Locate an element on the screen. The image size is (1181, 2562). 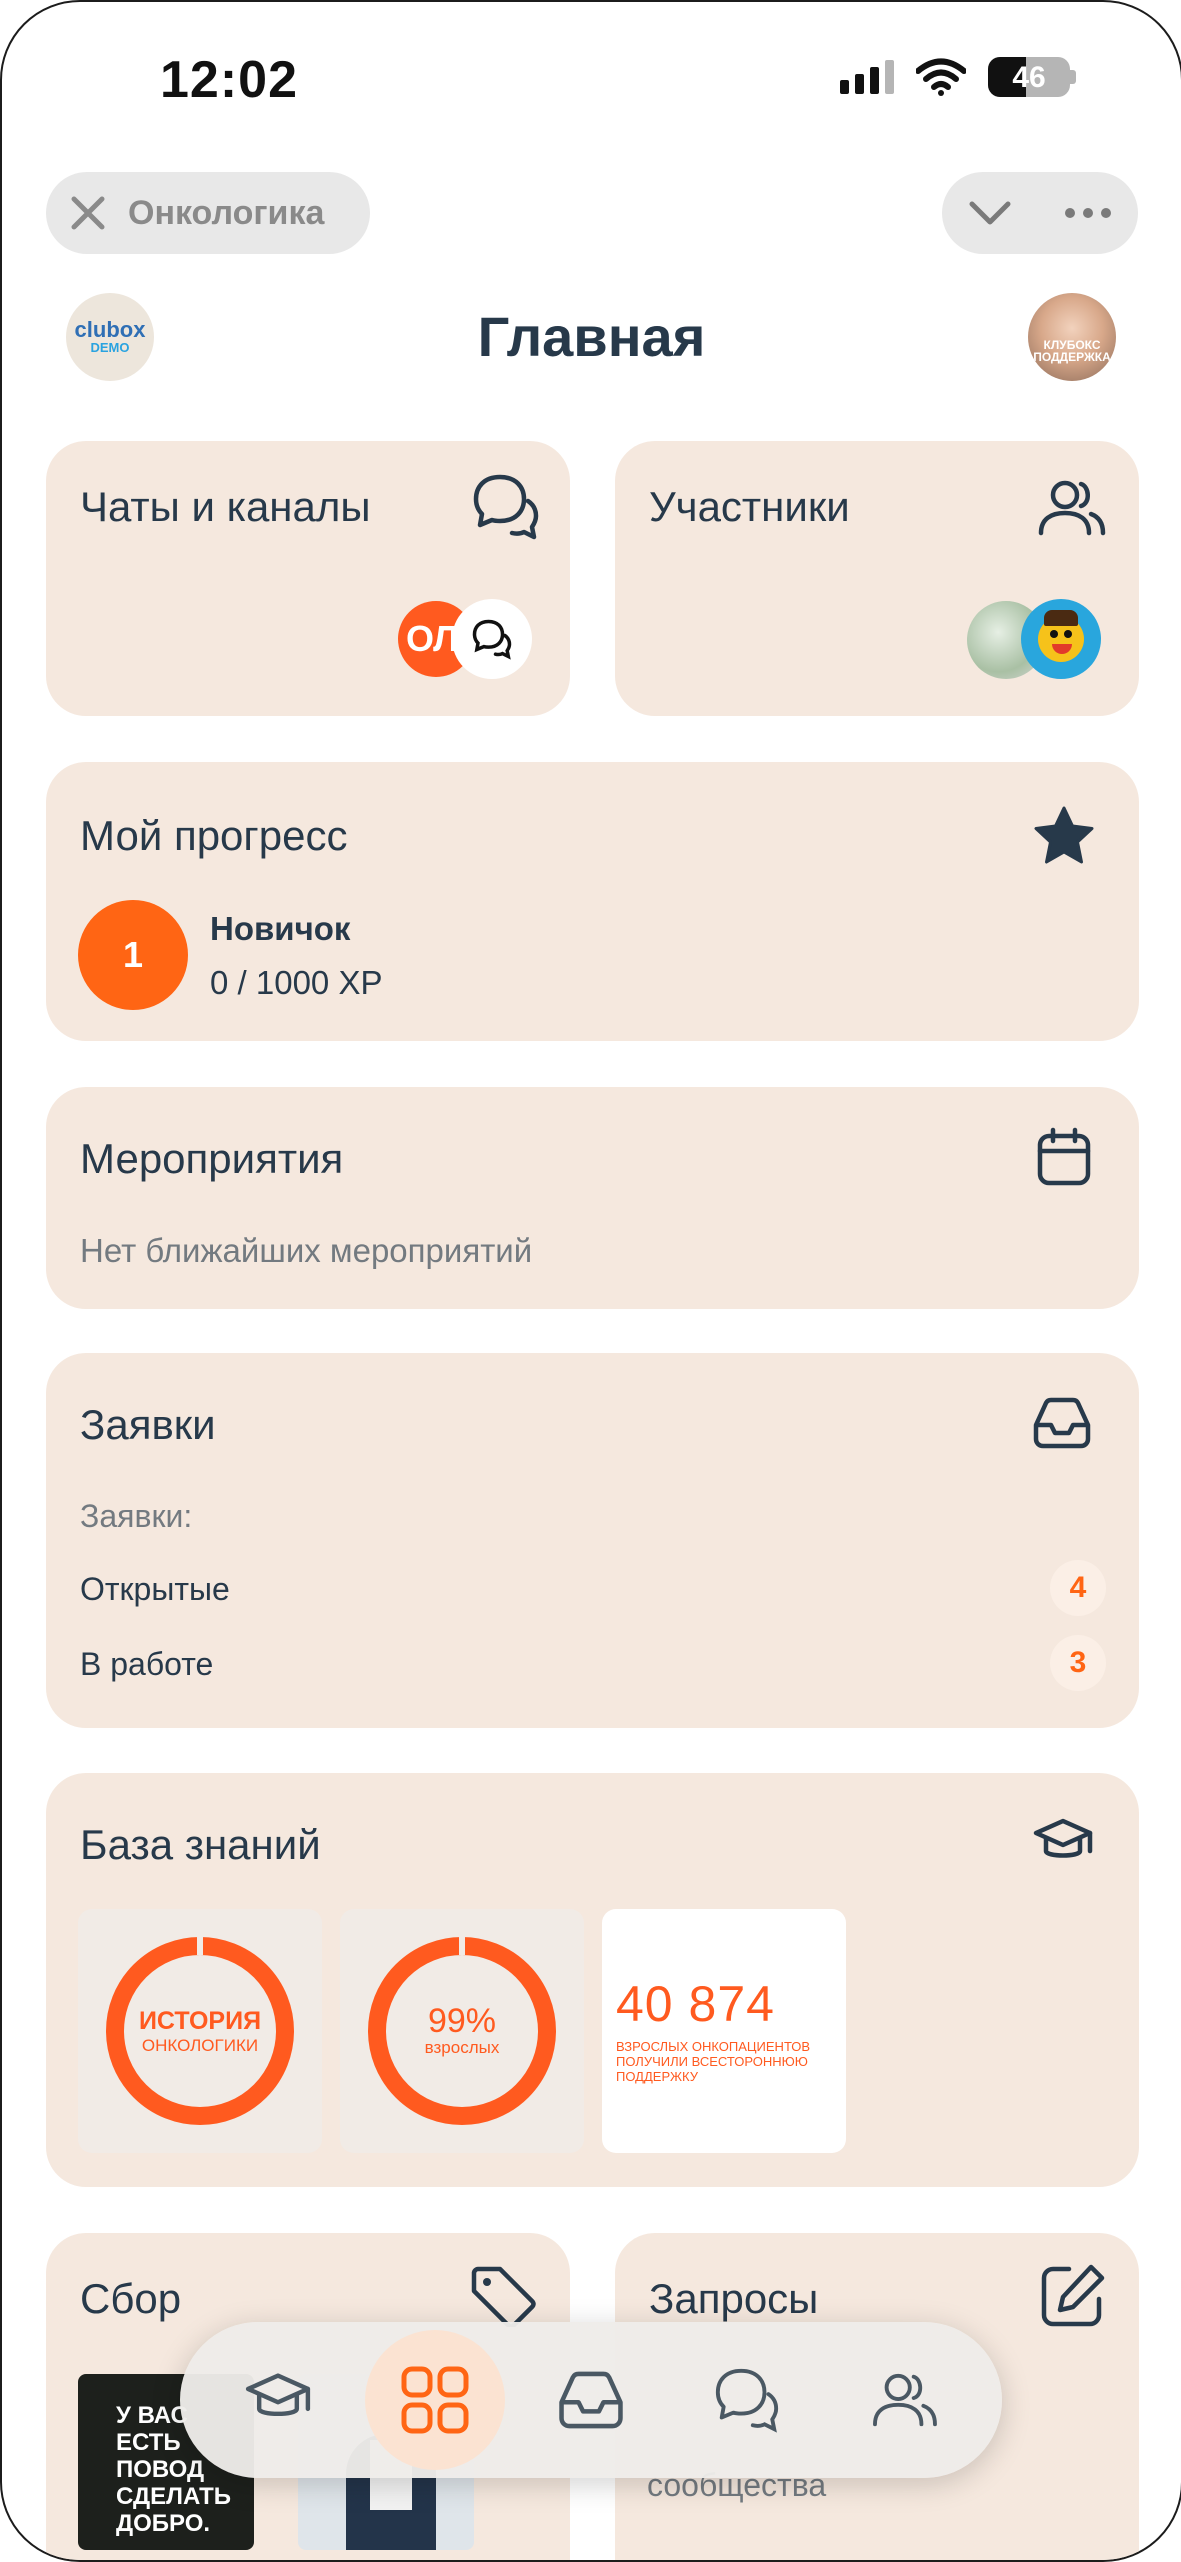
tile-headline: 40 874 is located at coordinates (695, 2004).